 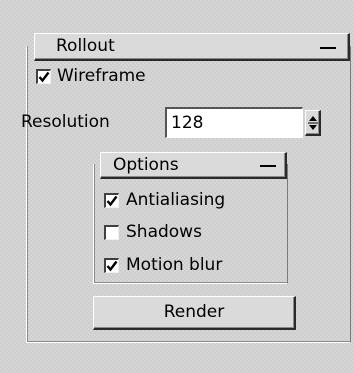 What do you see at coordinates (101, 76) in the screenshot?
I see `wireframe-label: Wireframe` at bounding box center [101, 76].